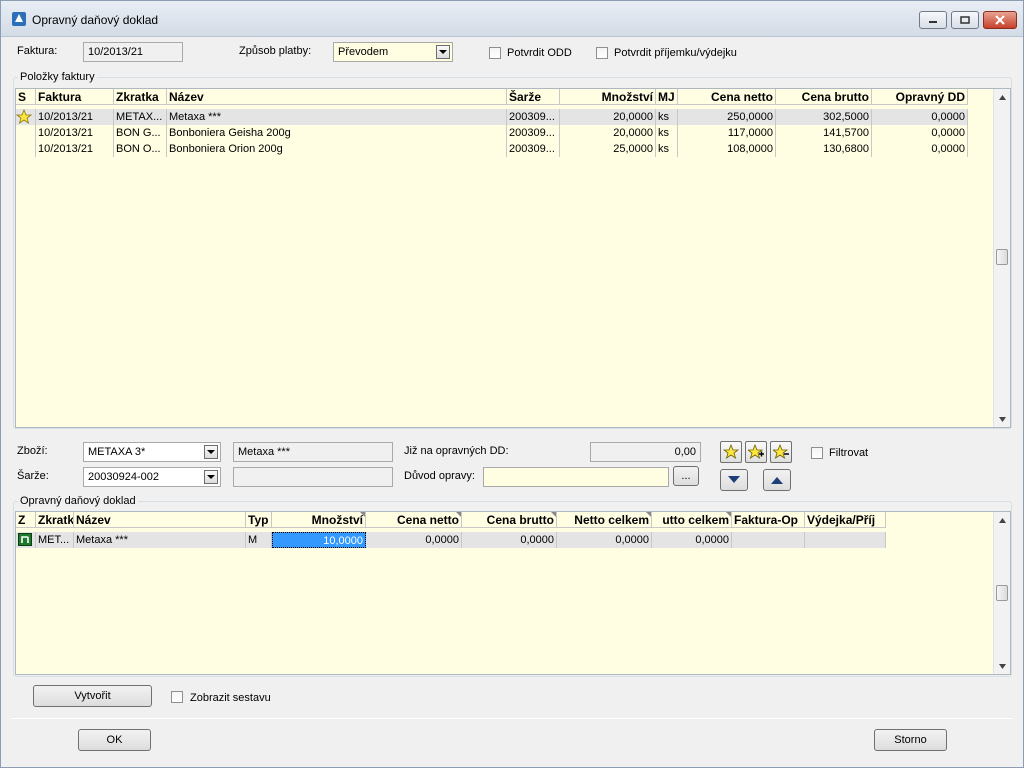 The image size is (1024, 768). I want to click on correction-scrollbar, so click(1001, 593).